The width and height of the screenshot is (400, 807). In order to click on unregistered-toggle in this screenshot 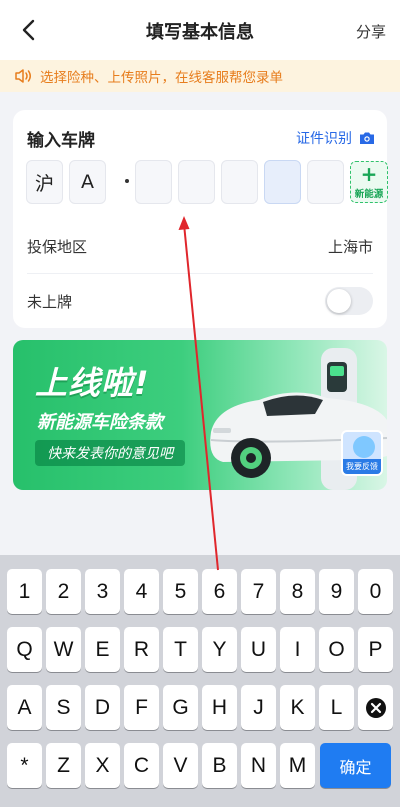, I will do `click(349, 301)`.